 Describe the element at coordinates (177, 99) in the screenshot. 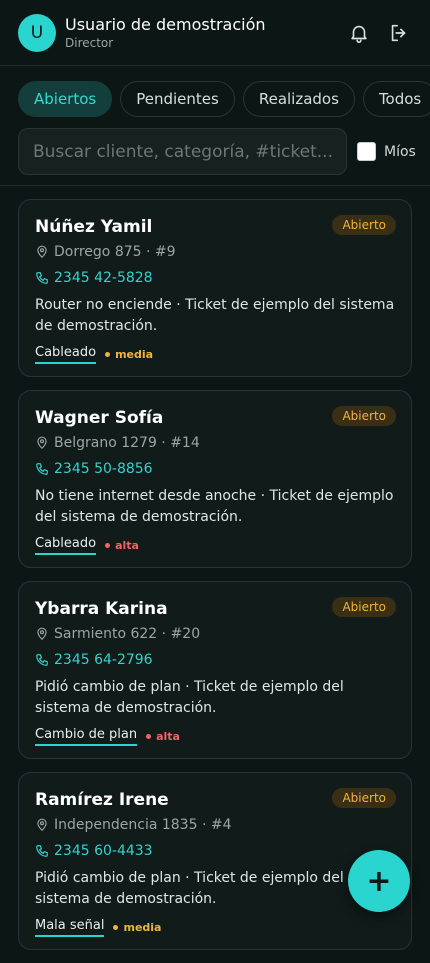

I see `tab-pendientes: Pendientes` at that location.